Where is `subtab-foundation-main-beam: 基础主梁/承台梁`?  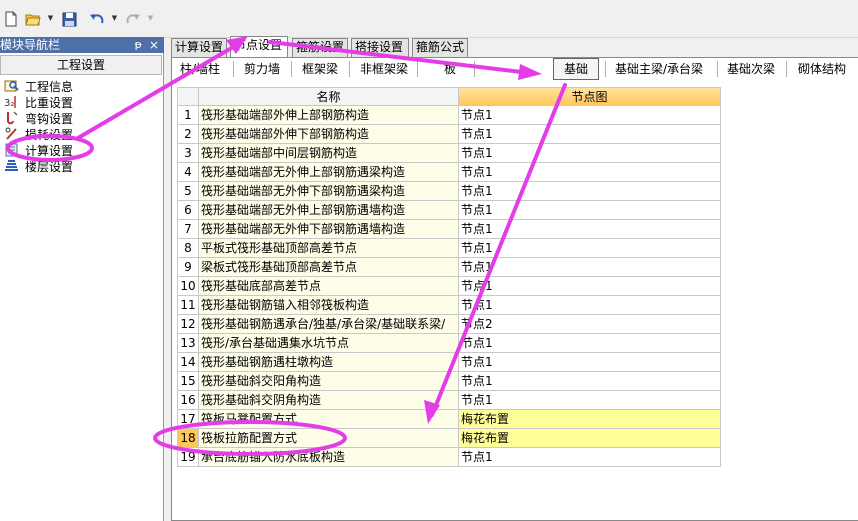 subtab-foundation-main-beam: 基础主梁/承台梁 is located at coordinates (659, 69).